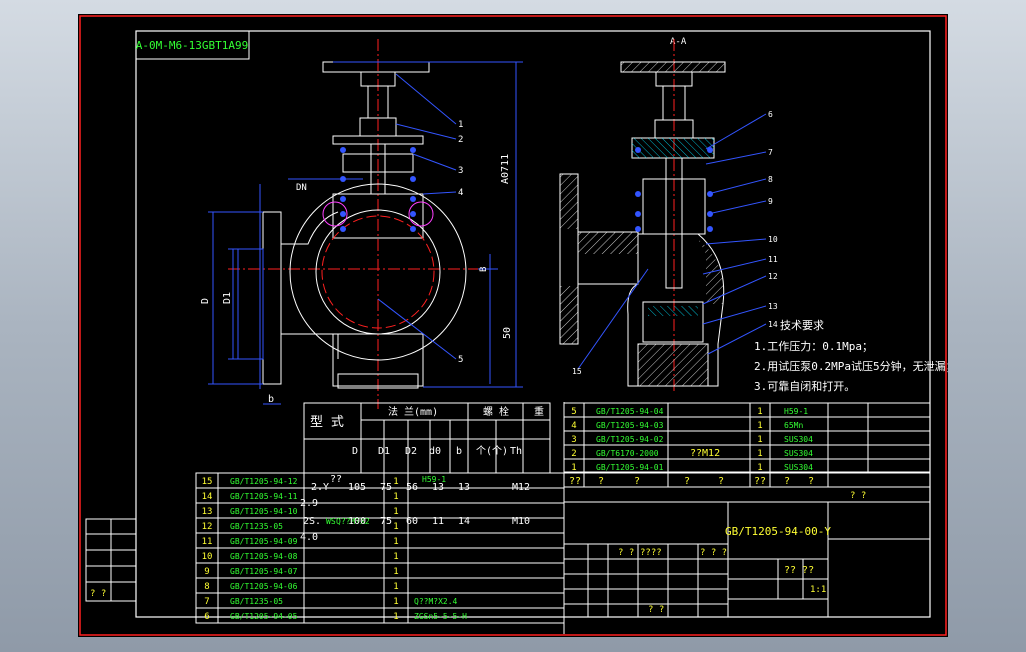 This screenshot has width=1026, height=652. I want to click on svg-text: 重, so click(539, 411).